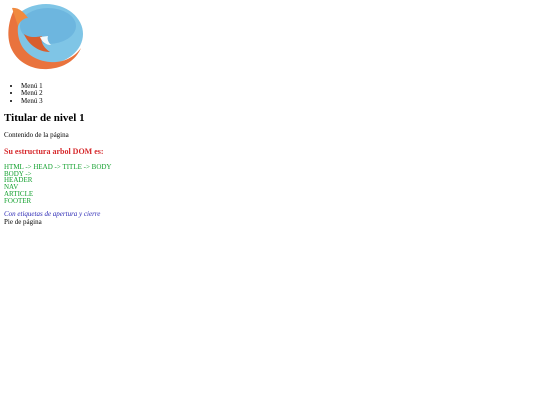 The height and width of the screenshot is (405, 540). What do you see at coordinates (18, 173) in the screenshot?
I see `dom-line: BODY ->` at bounding box center [18, 173].